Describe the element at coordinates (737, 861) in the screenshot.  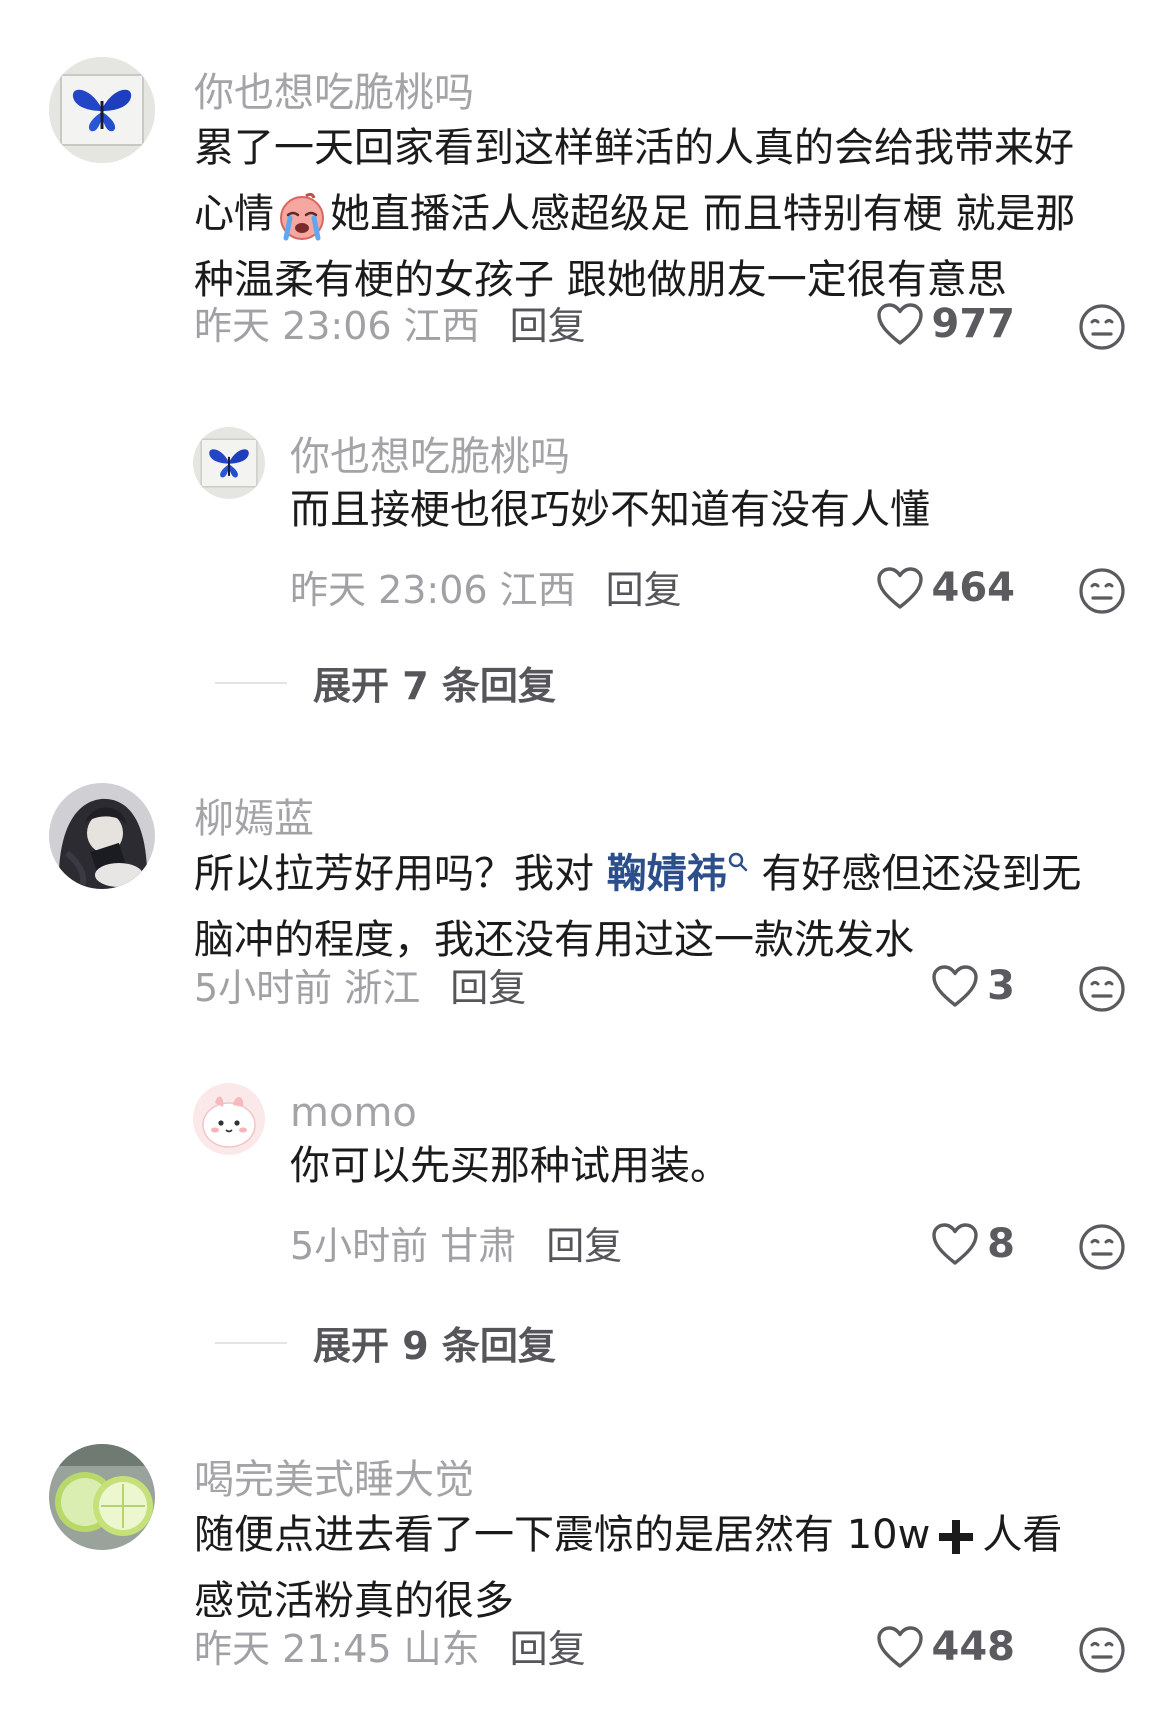
I see `search-icon` at that location.